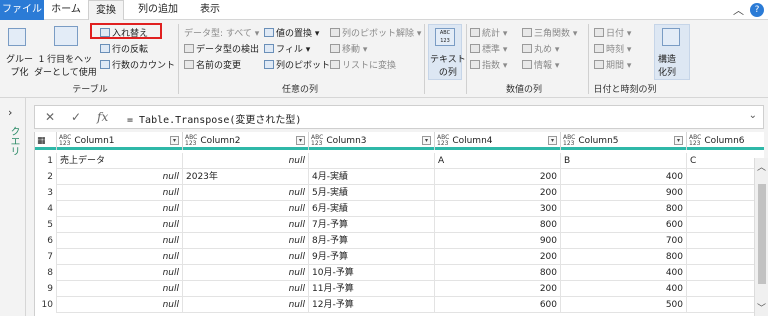 This screenshot has height=316, width=768. What do you see at coordinates (10, 112) in the screenshot?
I see `expand-pane-icon: ›` at bounding box center [10, 112].